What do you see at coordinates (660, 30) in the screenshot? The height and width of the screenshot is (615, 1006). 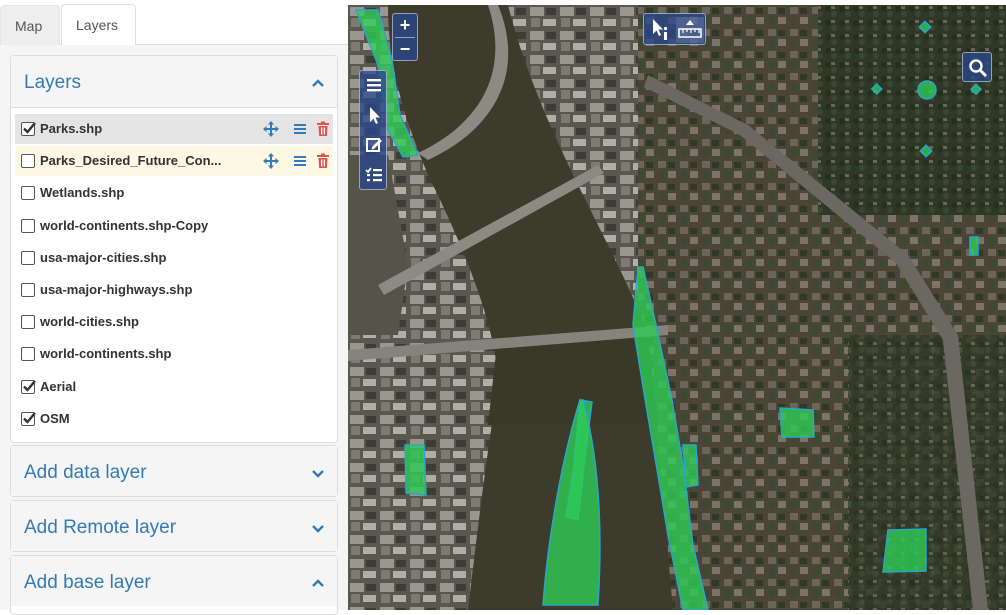 I see `identify-icon` at bounding box center [660, 30].